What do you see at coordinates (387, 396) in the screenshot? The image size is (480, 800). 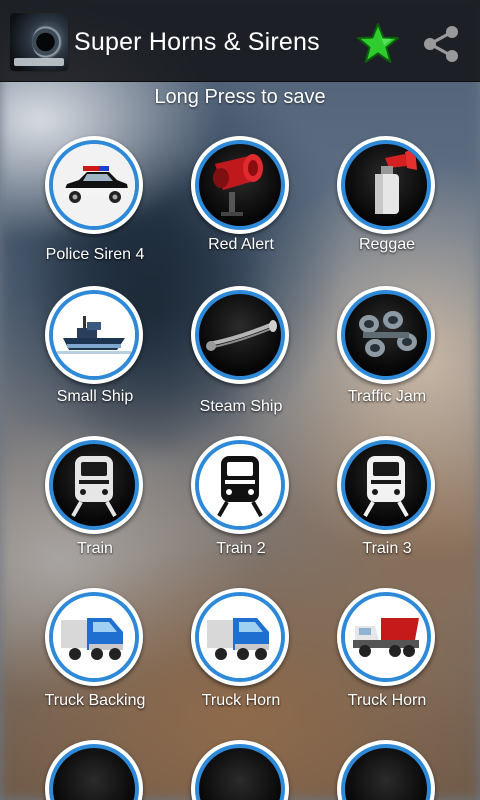 I see `sound-label: Traffic Jam` at bounding box center [387, 396].